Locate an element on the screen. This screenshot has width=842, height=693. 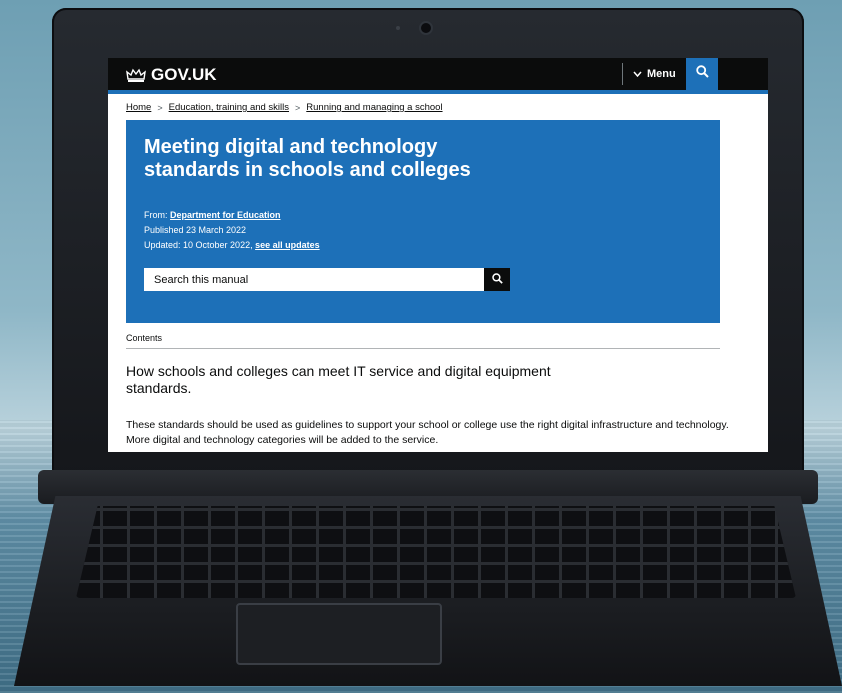
touchpad is located at coordinates (339, 634).